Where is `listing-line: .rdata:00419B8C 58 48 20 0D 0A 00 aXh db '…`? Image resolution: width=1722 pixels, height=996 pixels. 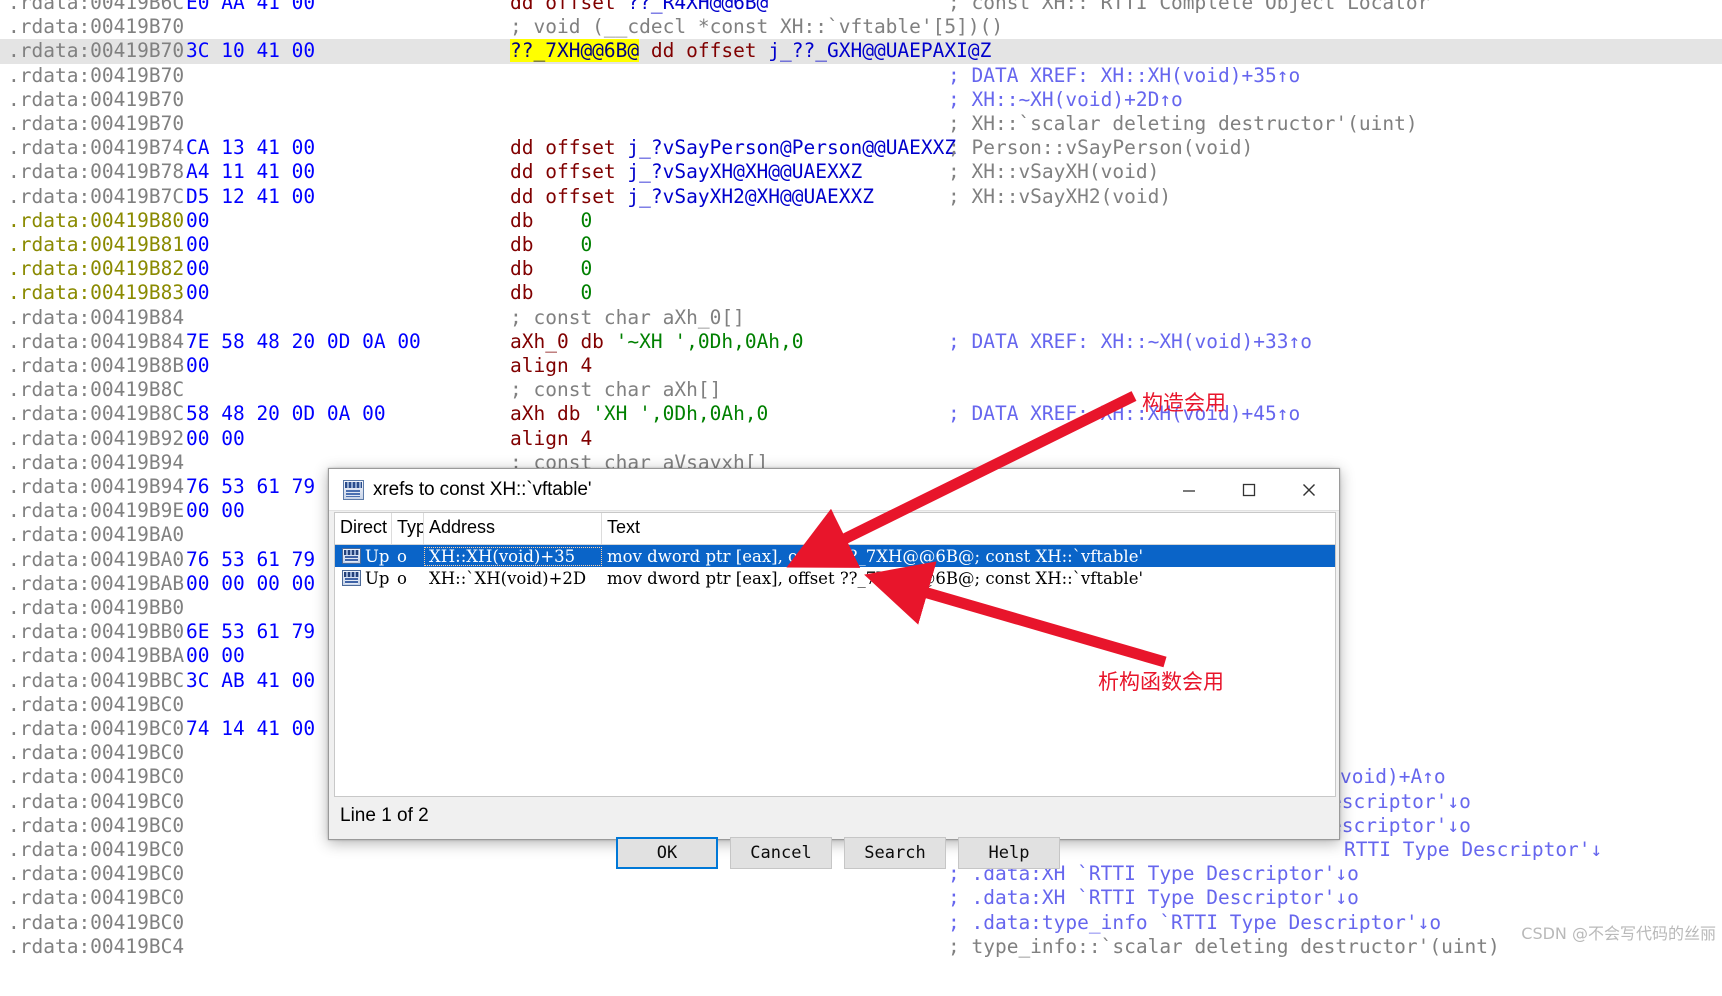 listing-line: .rdata:00419B8C 58 48 20 0D 0A 00 aXh db '… is located at coordinates (861, 414).